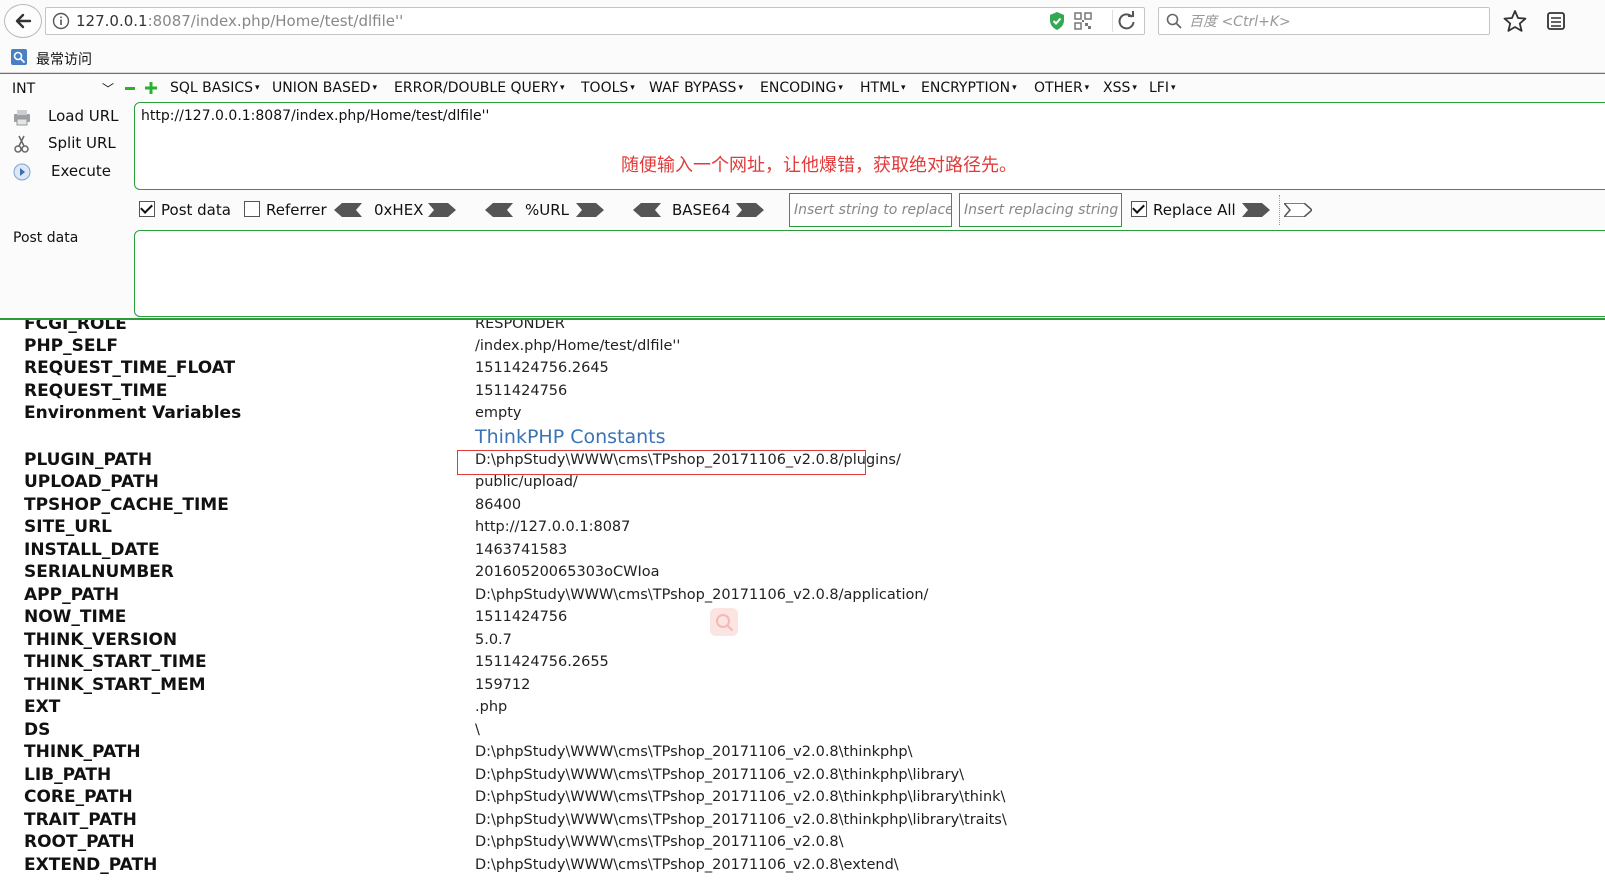  Describe the element at coordinates (802, 506) in the screenshot. I see `table-row: TPSHOP_CACHE_TIME 86400` at that location.